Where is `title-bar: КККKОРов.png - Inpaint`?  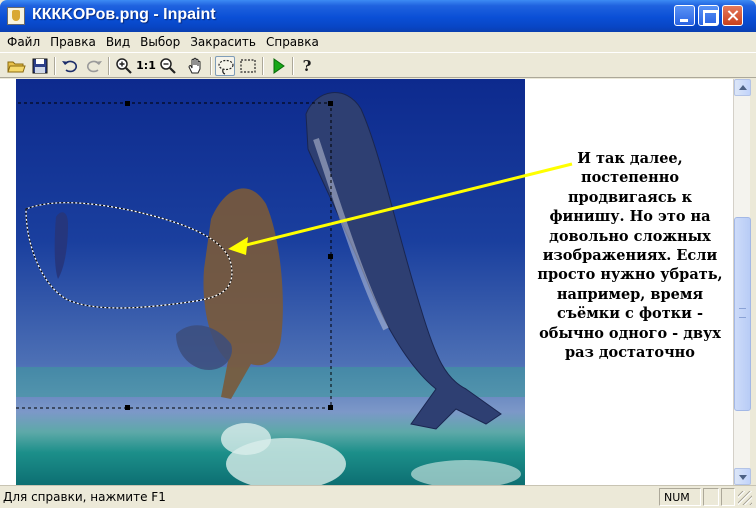 title-bar: КККKОРов.png - Inpaint is located at coordinates (378, 16).